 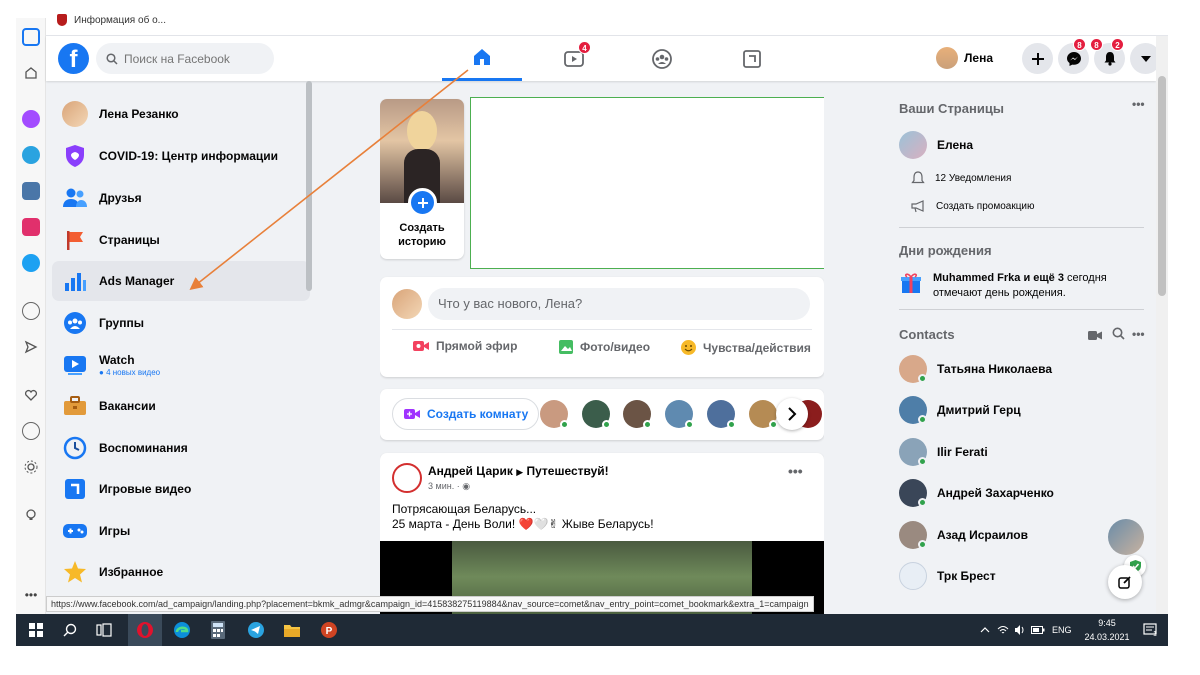 I want to click on svg-text: P, so click(x=329, y=631).